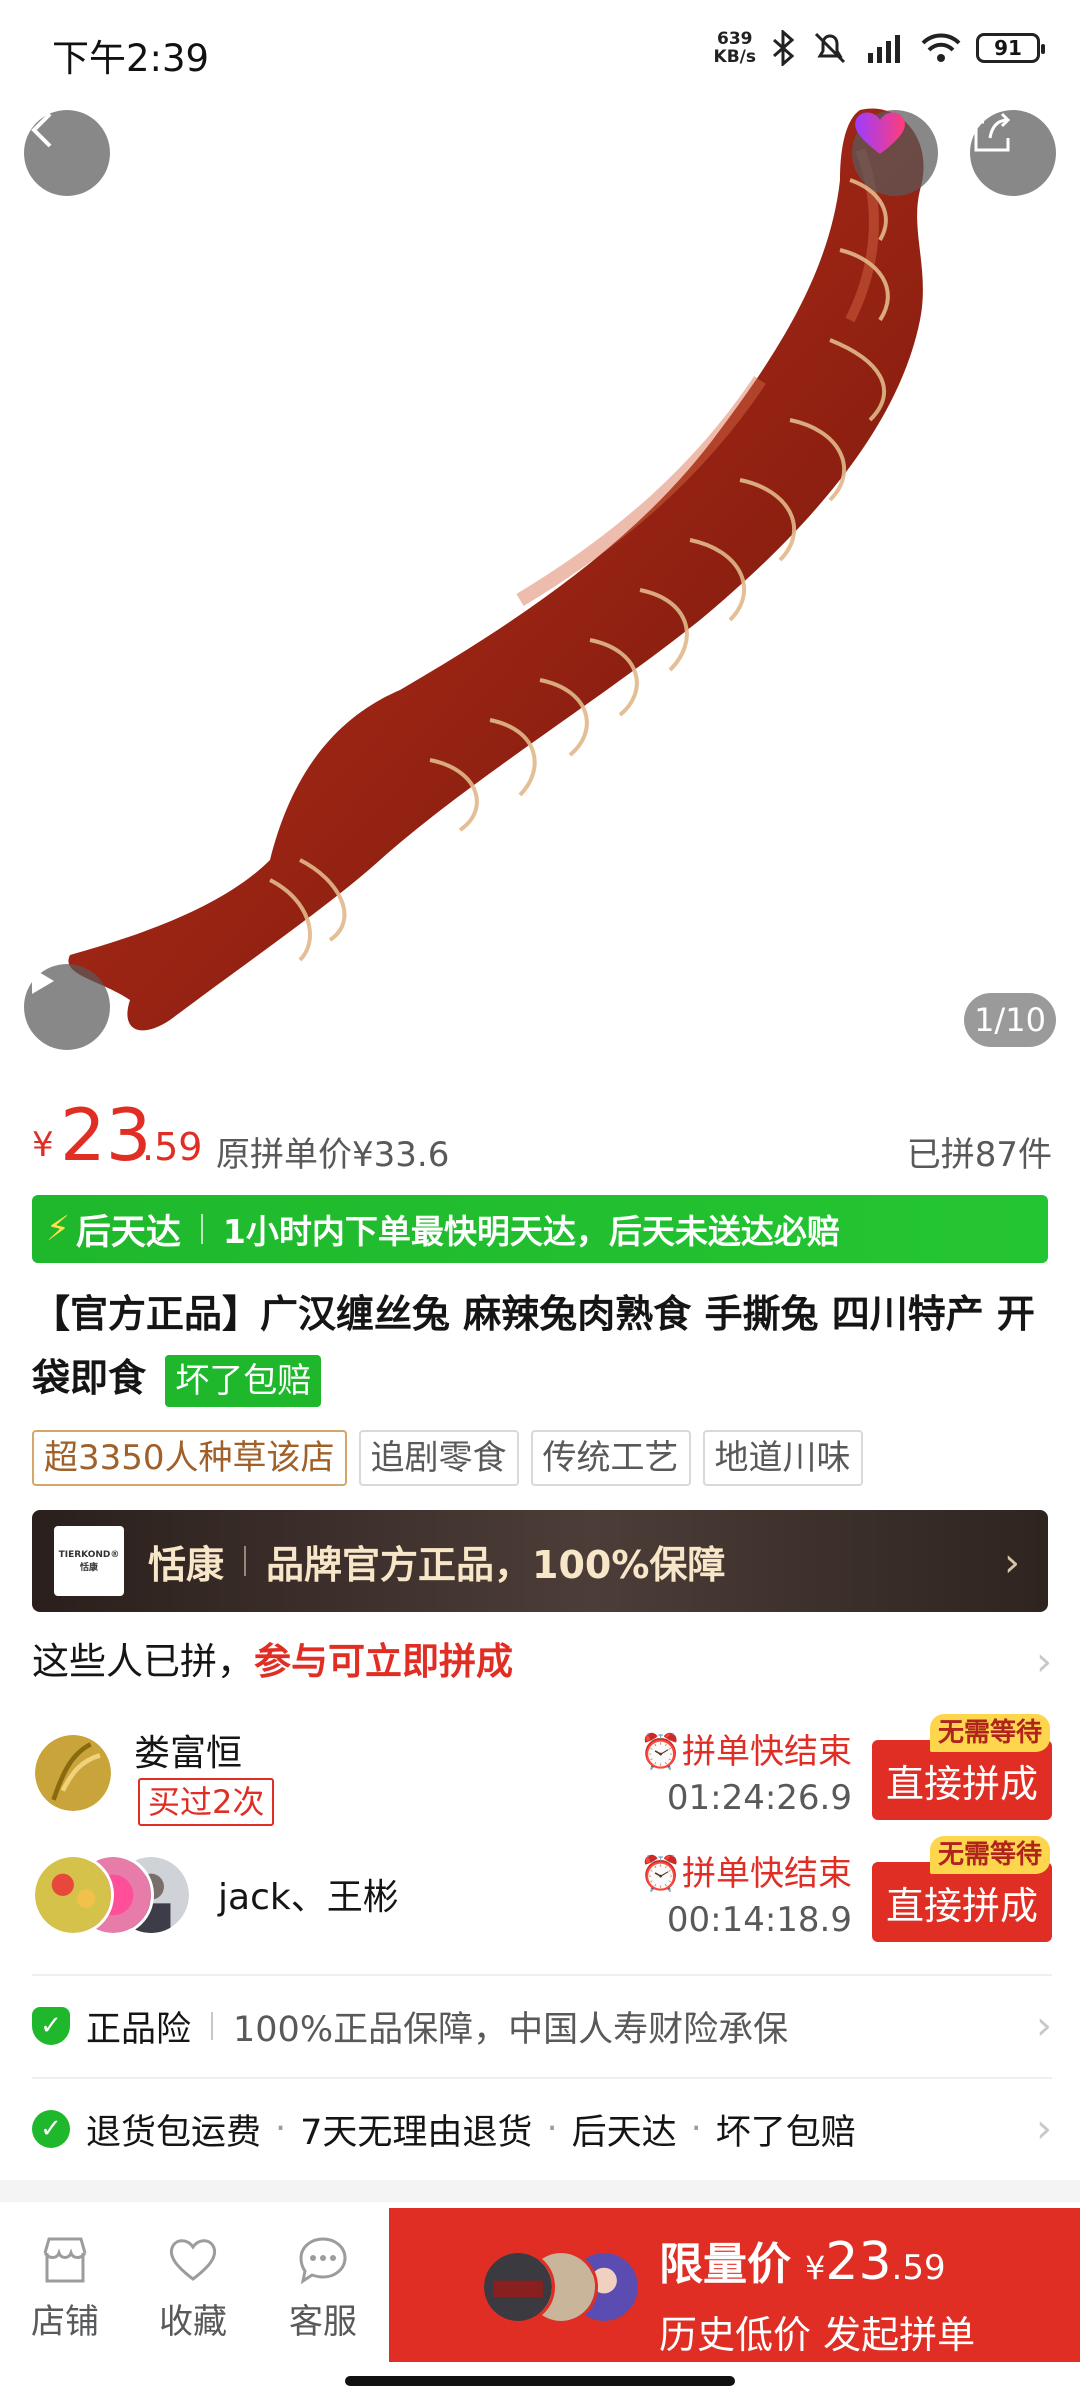  Describe the element at coordinates (540, 2381) in the screenshot. I see `home-indicator` at that location.